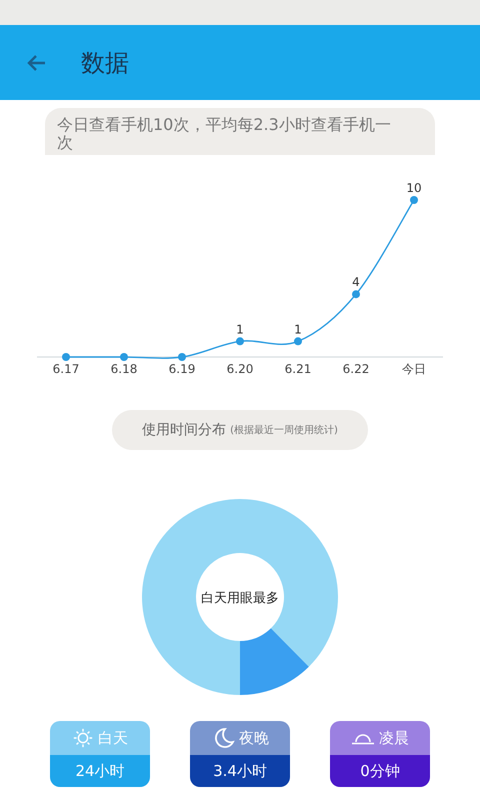 The width and height of the screenshot is (480, 800). I want to click on period-label: 夜晚, so click(254, 738).